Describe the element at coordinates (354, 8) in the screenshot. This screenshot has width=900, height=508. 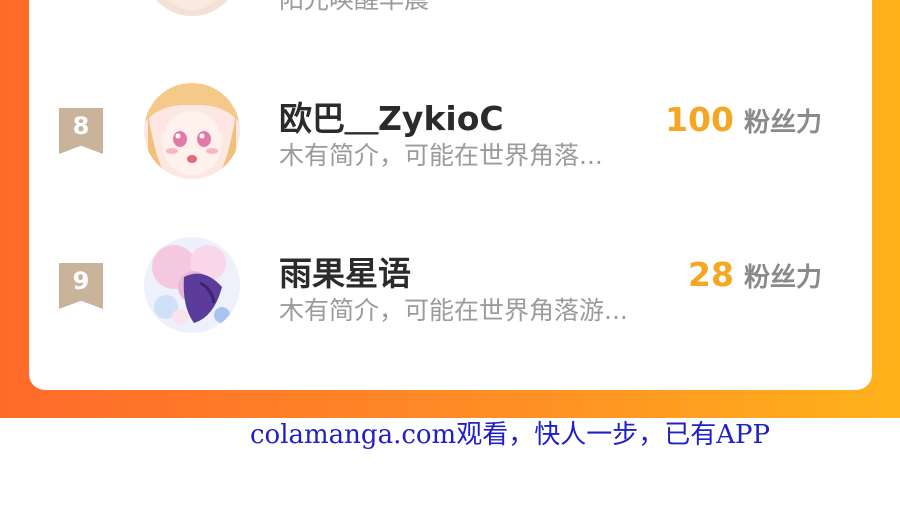
I see `user-description: 阳光唤醒早晨` at that location.